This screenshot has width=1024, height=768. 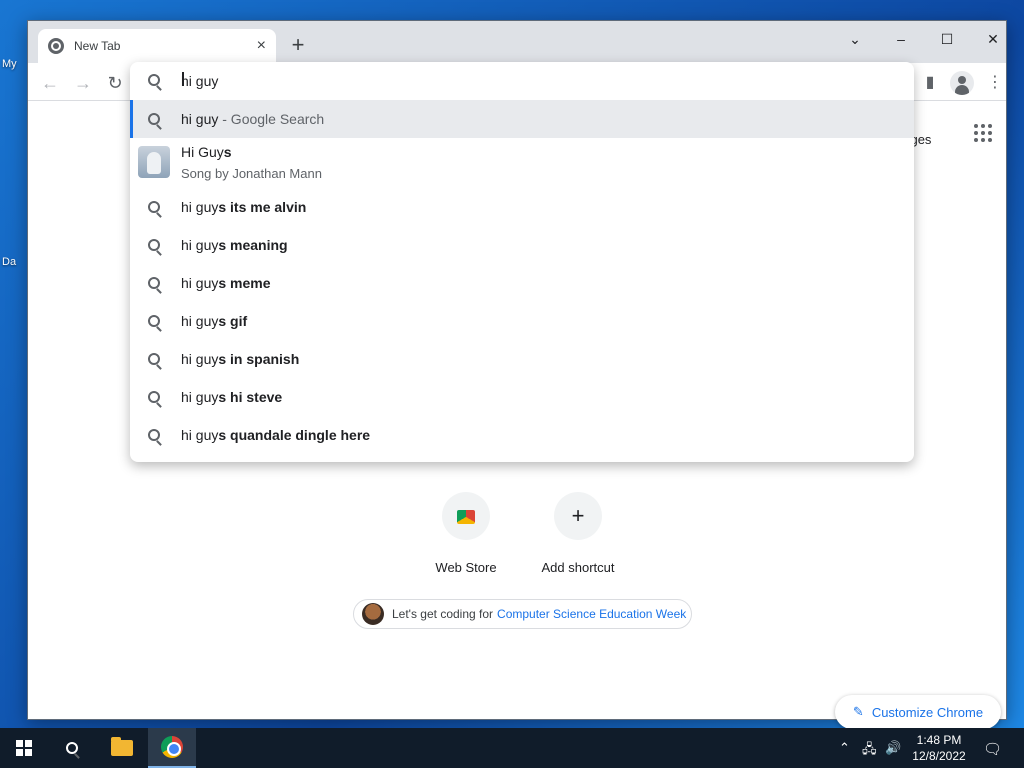 What do you see at coordinates (930, 83) in the screenshot?
I see `side-panel-icon: ▮` at bounding box center [930, 83].